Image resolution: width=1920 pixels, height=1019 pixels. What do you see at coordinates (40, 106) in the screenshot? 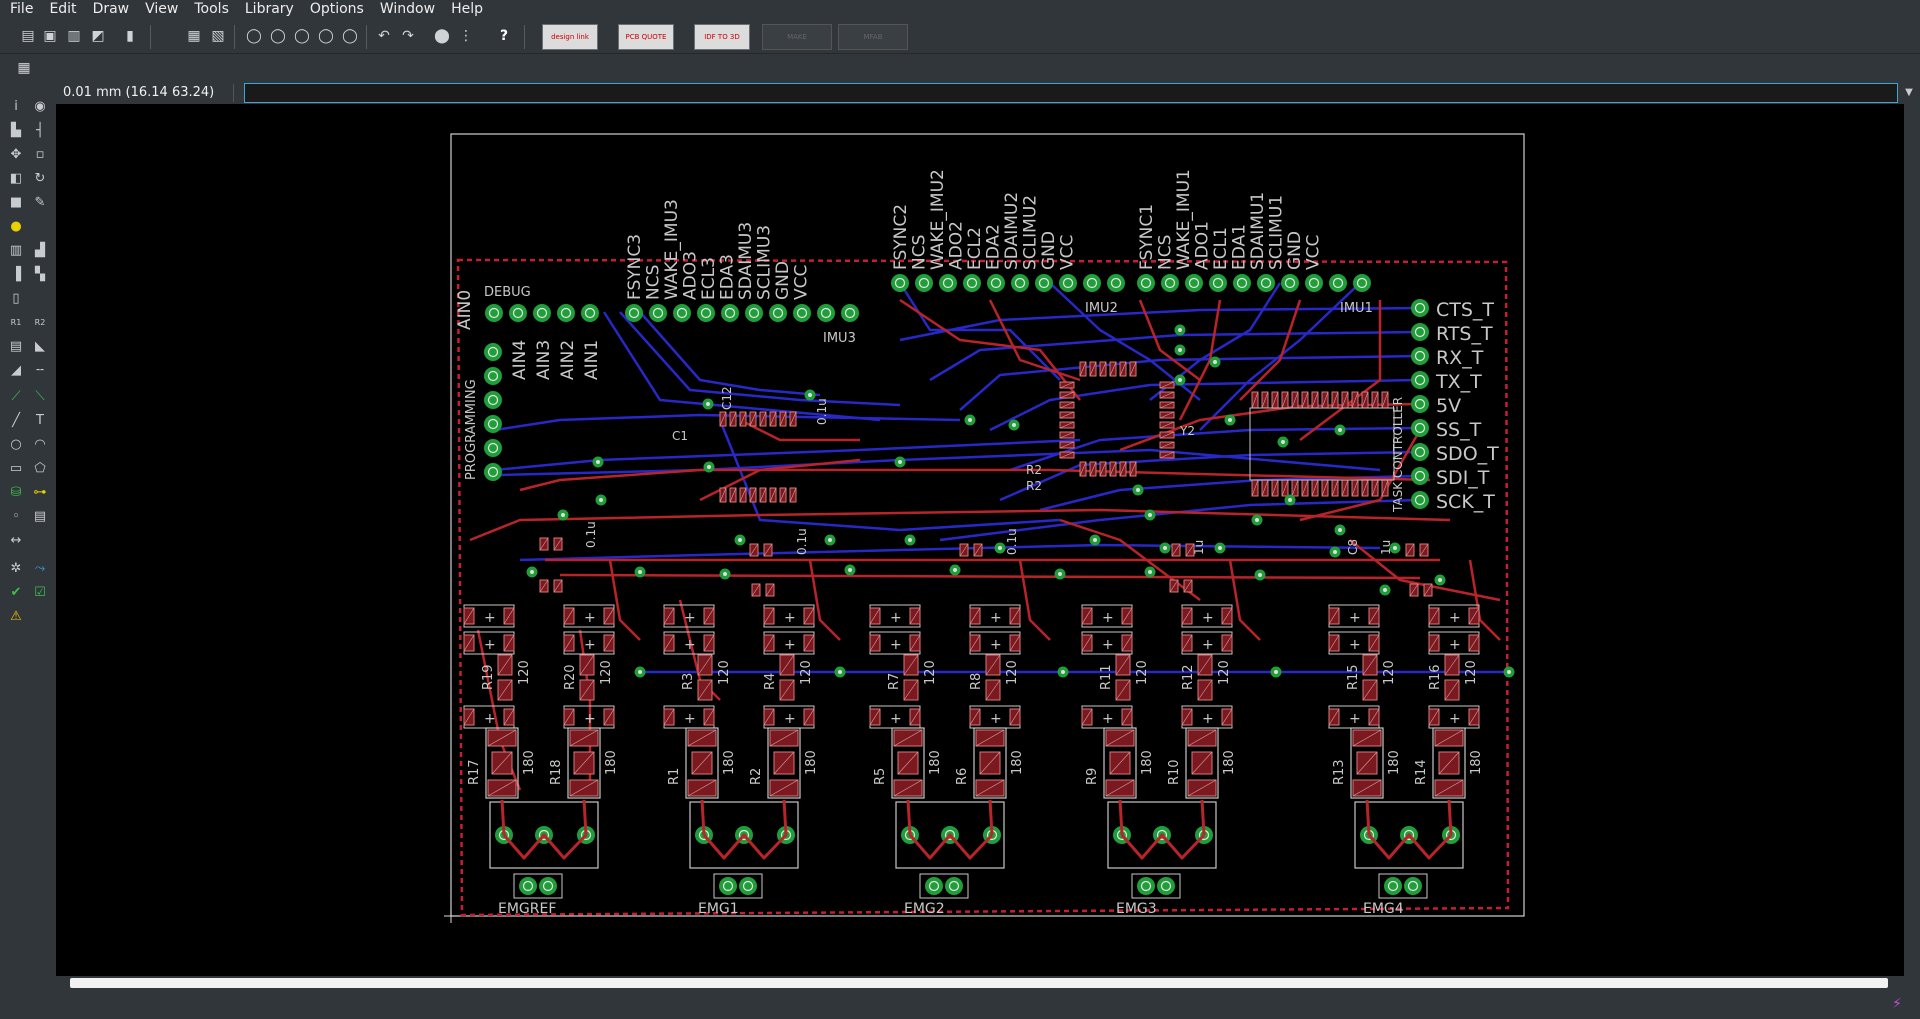
I see `show-icon: ◉` at bounding box center [40, 106].